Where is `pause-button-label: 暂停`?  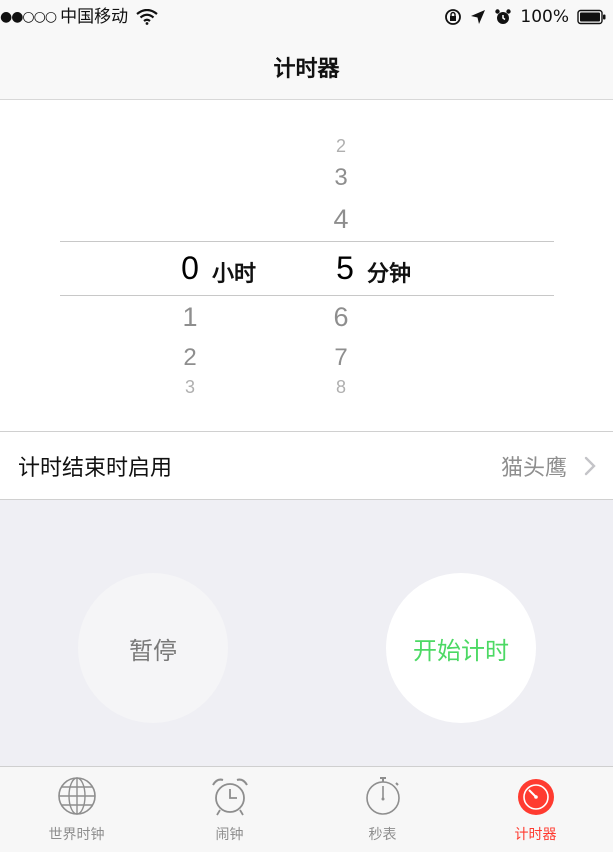 pause-button-label: 暂停 is located at coordinates (153, 650).